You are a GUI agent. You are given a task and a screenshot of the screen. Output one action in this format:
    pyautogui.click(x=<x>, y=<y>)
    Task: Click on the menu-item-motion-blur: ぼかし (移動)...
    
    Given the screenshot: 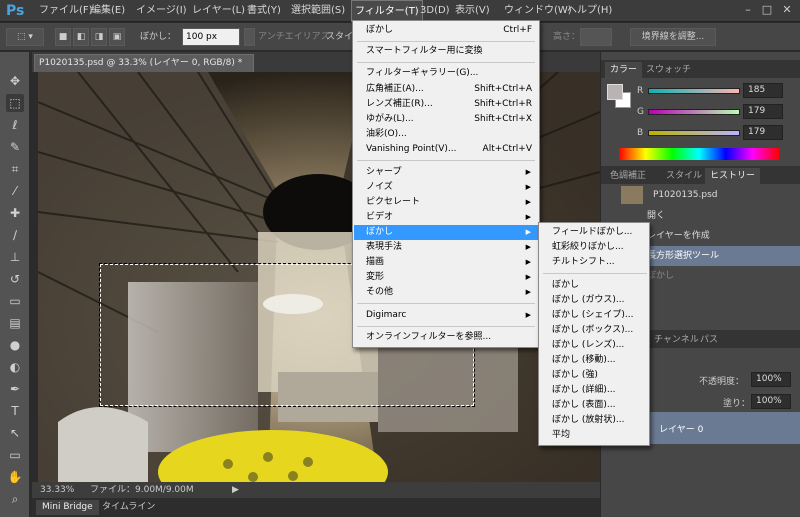 What is the action you would take?
    pyautogui.click(x=594, y=360)
    